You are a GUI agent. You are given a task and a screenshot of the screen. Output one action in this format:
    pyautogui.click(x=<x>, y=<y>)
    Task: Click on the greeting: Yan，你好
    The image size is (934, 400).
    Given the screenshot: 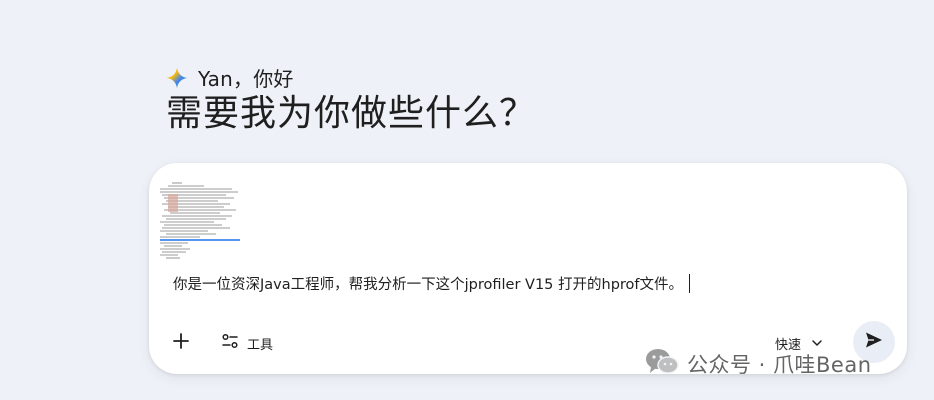 What is the action you would take?
    pyautogui.click(x=230, y=77)
    